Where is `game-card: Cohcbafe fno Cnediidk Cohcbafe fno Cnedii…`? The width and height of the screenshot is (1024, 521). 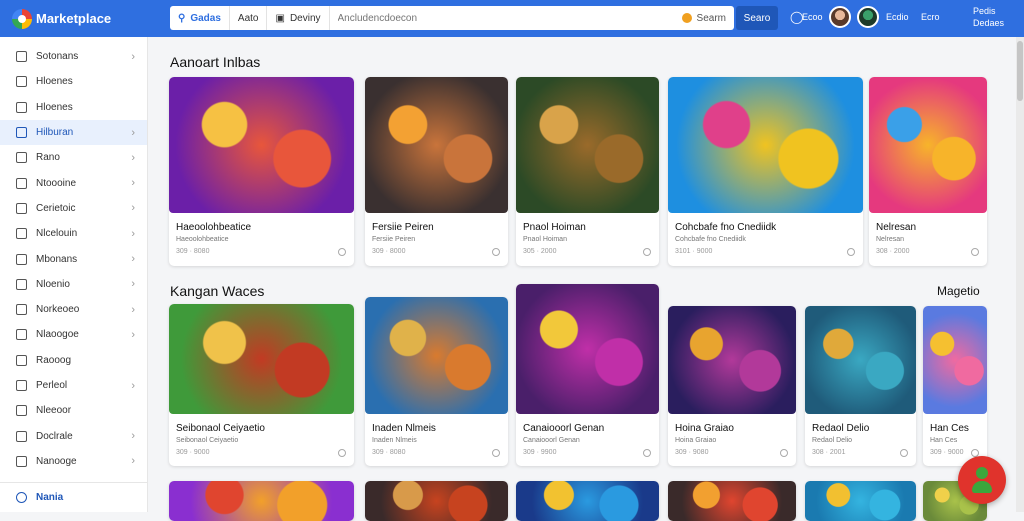 game-card: Cohcbafe fno Cnediidk Cohcbafe fno Cnedii… is located at coordinates (765, 171).